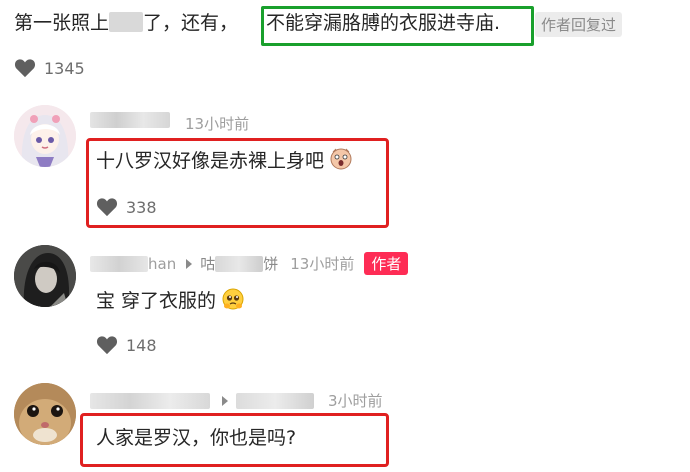  Describe the element at coordinates (210, 161) in the screenshot. I see `comment-text-content: 十八罗汉好像是赤裸上身吧` at that location.